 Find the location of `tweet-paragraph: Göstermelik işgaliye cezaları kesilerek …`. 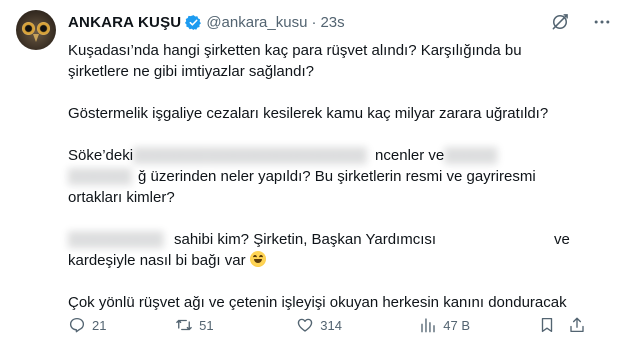

tweet-paragraph: Göstermelik işgaliye cezaları kesilerek … is located at coordinates (328, 113).